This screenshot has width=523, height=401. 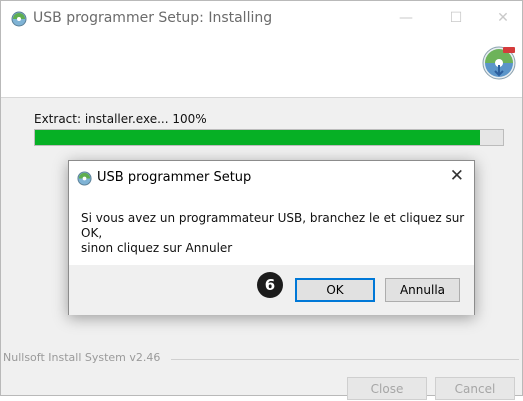 I want to click on dialog-button-bar: 6 OK Annulla, so click(x=271, y=290).